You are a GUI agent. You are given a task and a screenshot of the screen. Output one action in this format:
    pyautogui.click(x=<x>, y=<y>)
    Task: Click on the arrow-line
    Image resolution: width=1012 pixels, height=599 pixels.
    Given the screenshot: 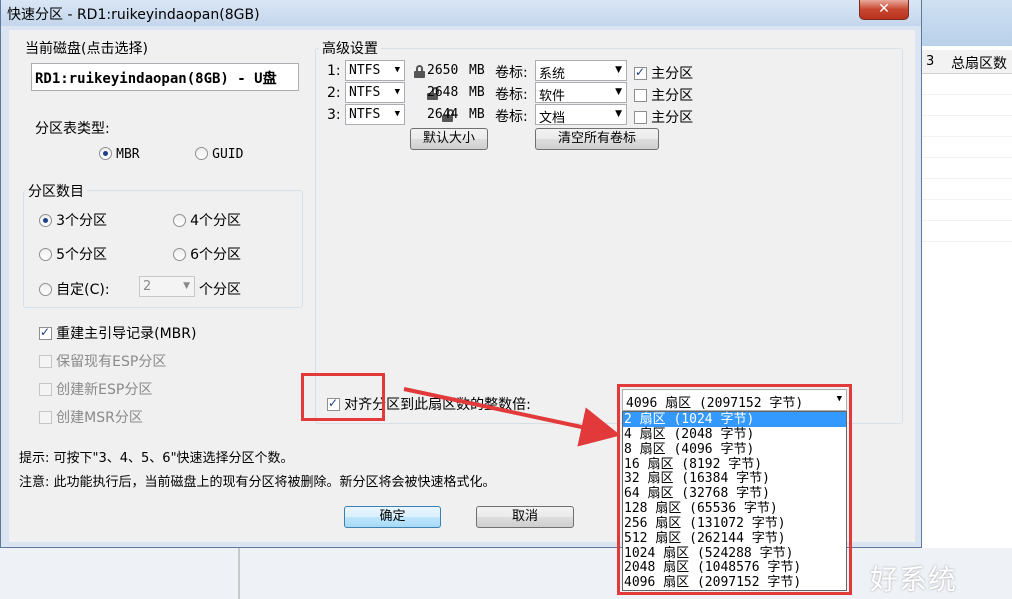 What is the action you would take?
    pyautogui.click(x=512, y=417)
    